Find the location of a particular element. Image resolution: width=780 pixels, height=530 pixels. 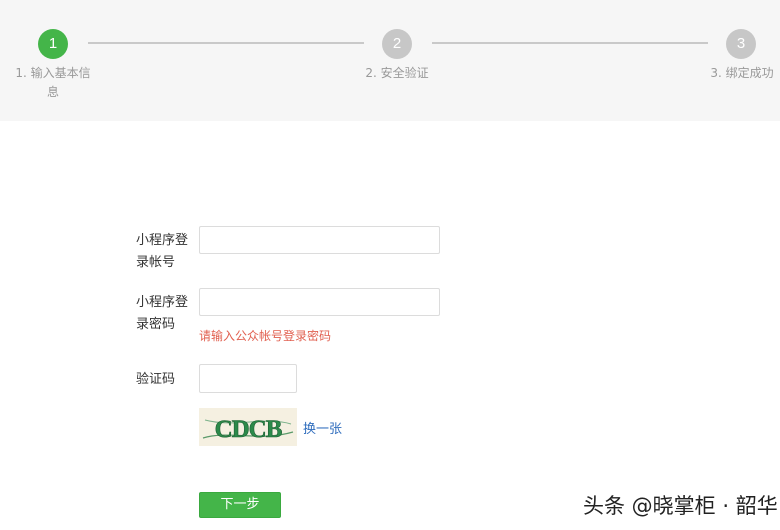

refresh-captcha-link: 换一张 is located at coordinates (322, 427).